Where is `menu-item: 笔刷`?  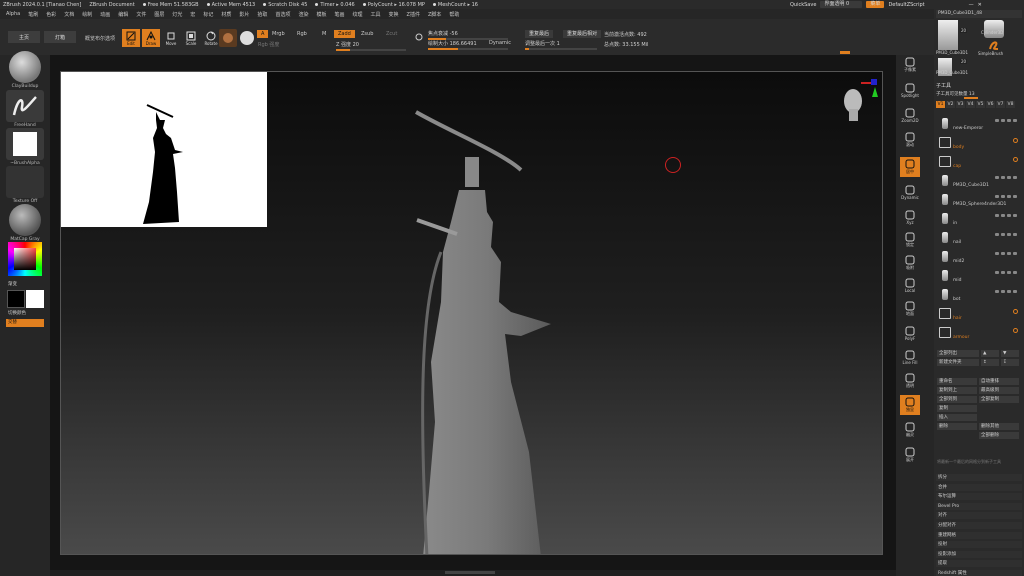 menu-item: 笔刷 is located at coordinates (33, 14).